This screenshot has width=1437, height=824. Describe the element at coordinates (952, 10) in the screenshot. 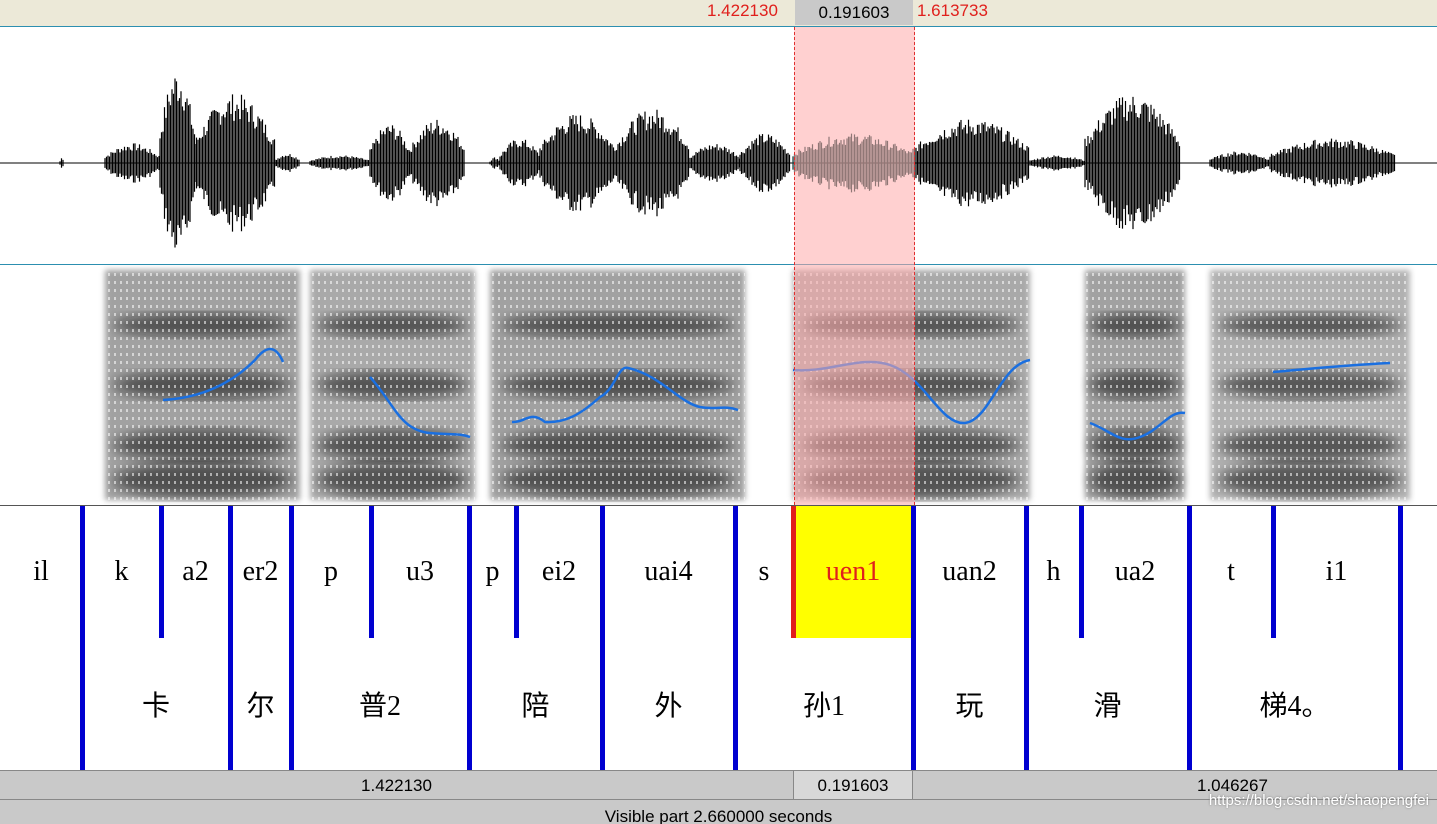

I see `selection-end-time: 1.613733` at that location.